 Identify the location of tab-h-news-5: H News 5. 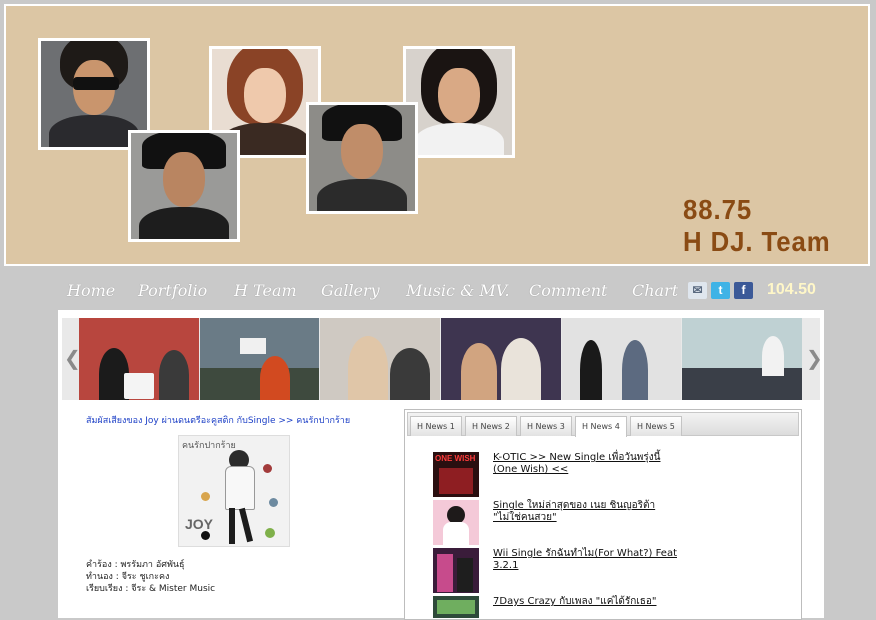
(656, 426).